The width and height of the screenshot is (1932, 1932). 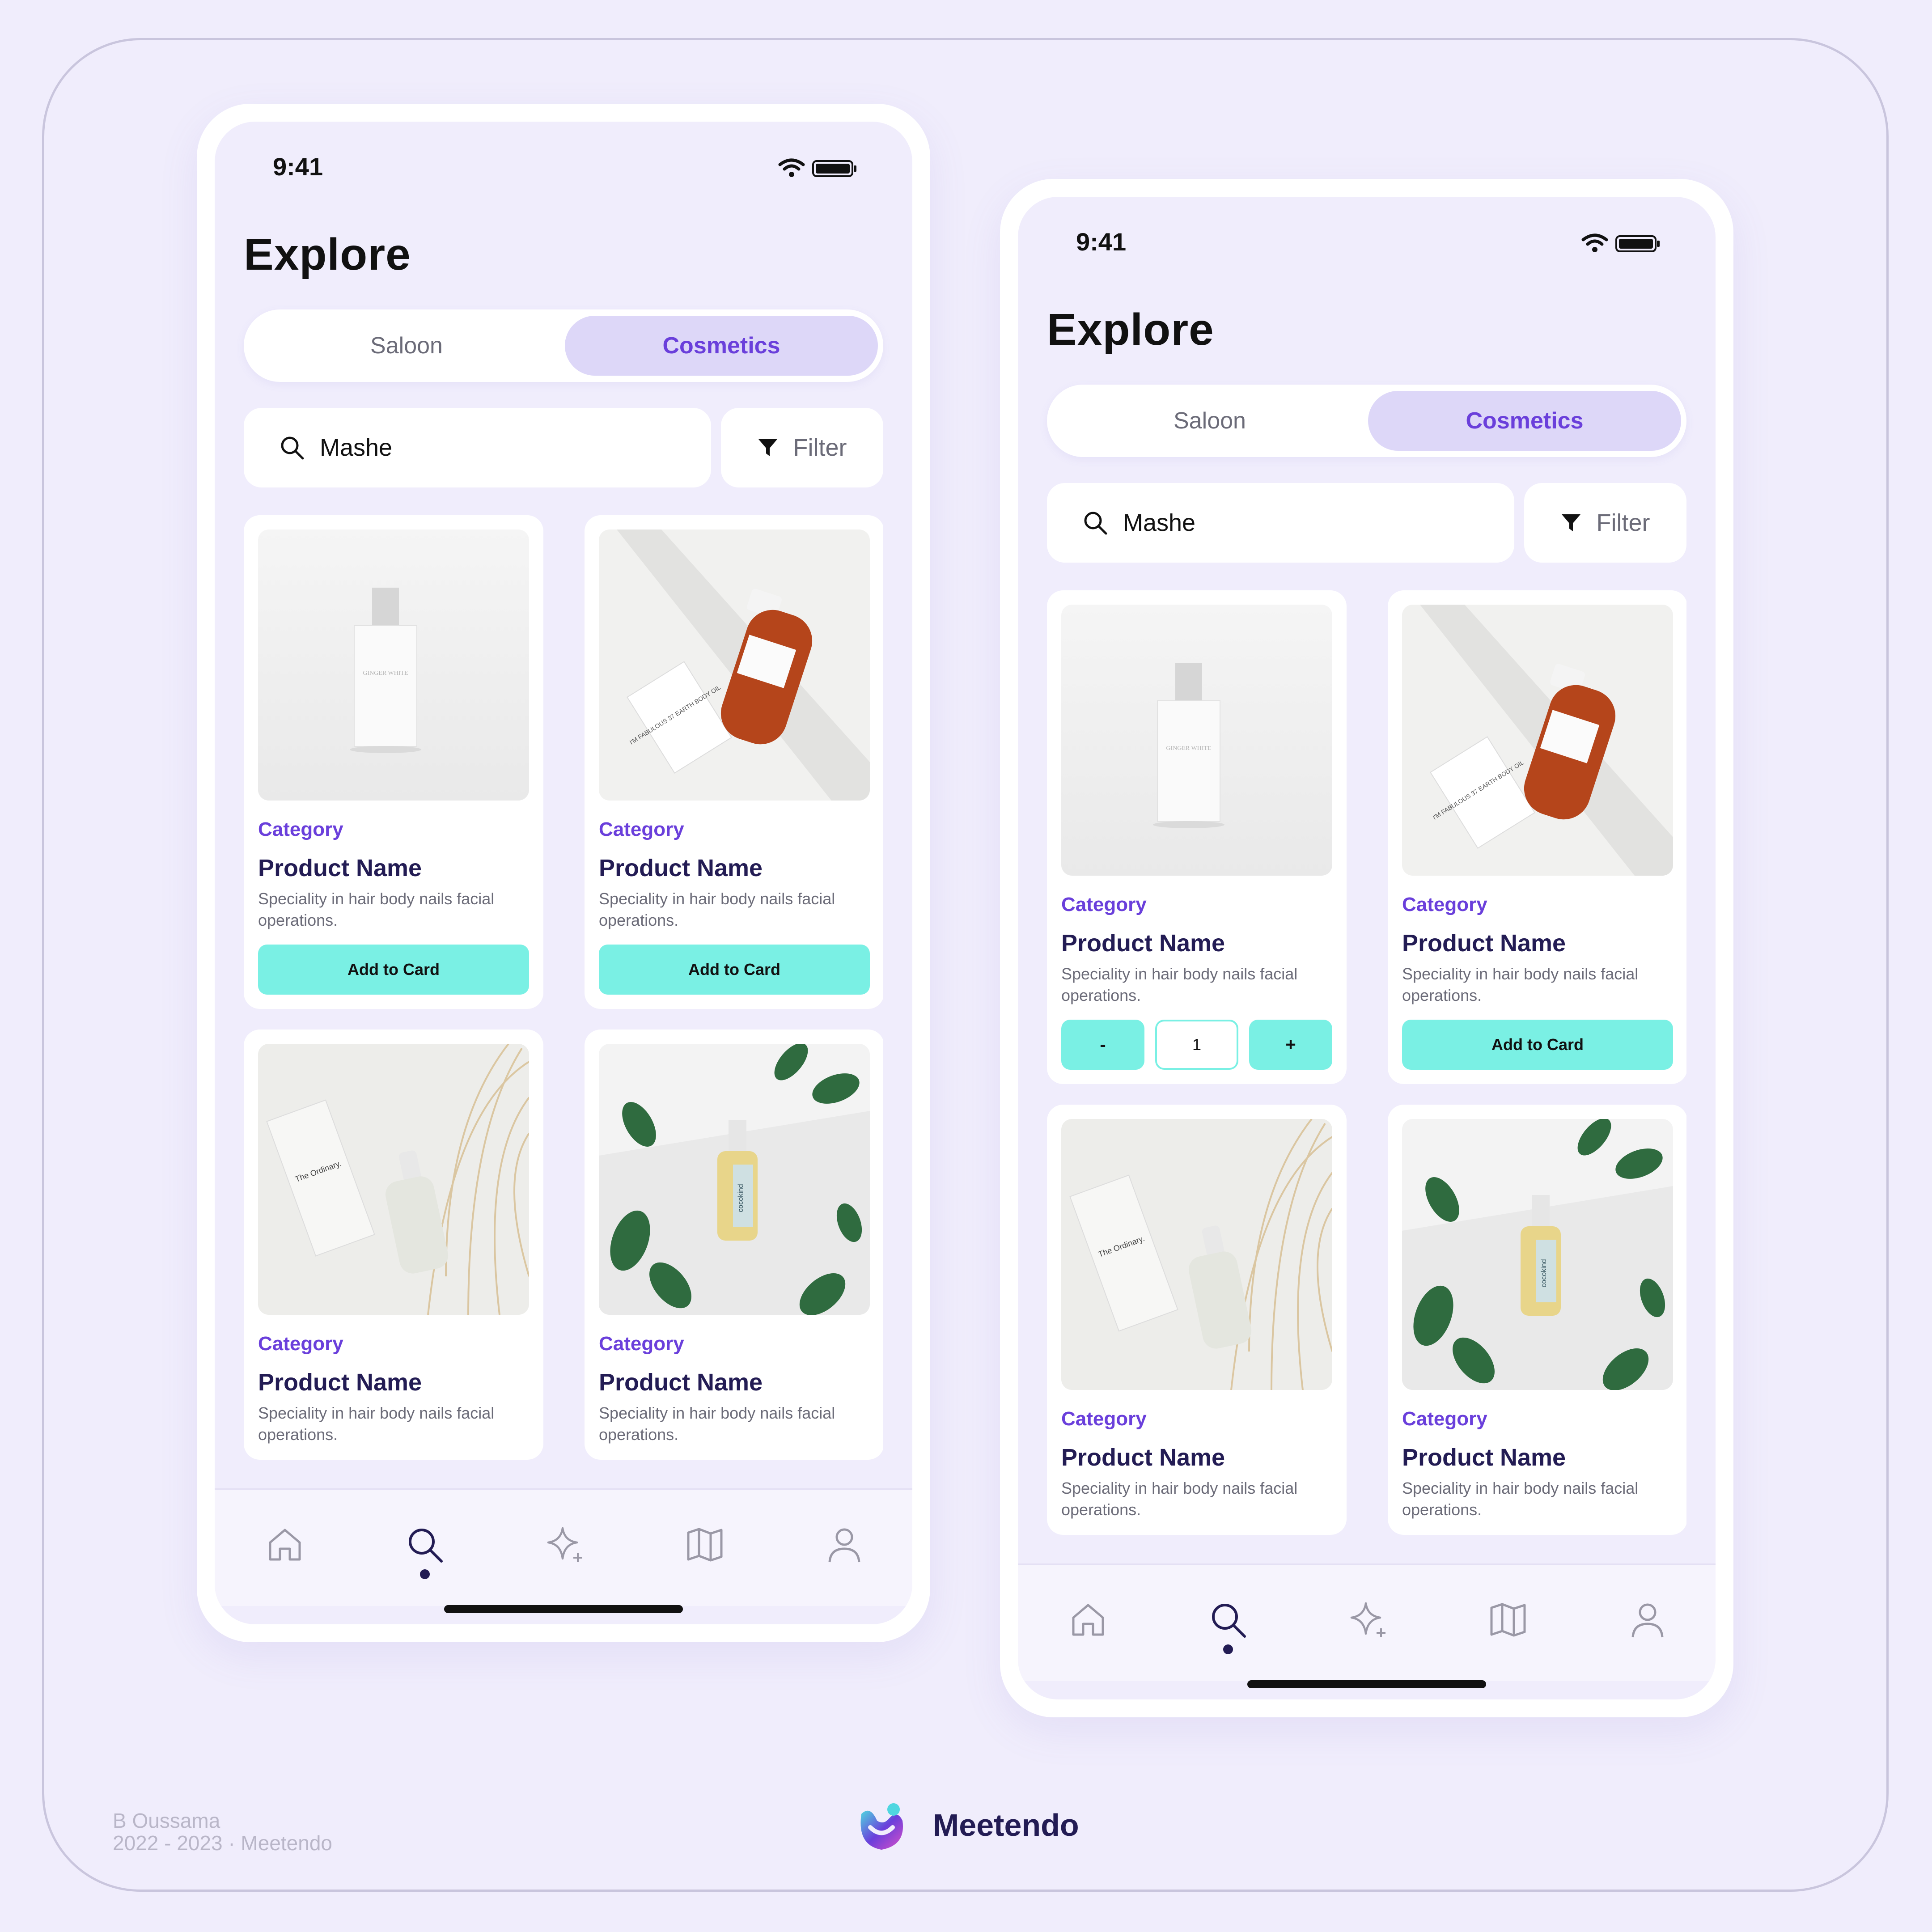 What do you see at coordinates (1006, 1825) in the screenshot?
I see `brand-name: Meetendo` at bounding box center [1006, 1825].